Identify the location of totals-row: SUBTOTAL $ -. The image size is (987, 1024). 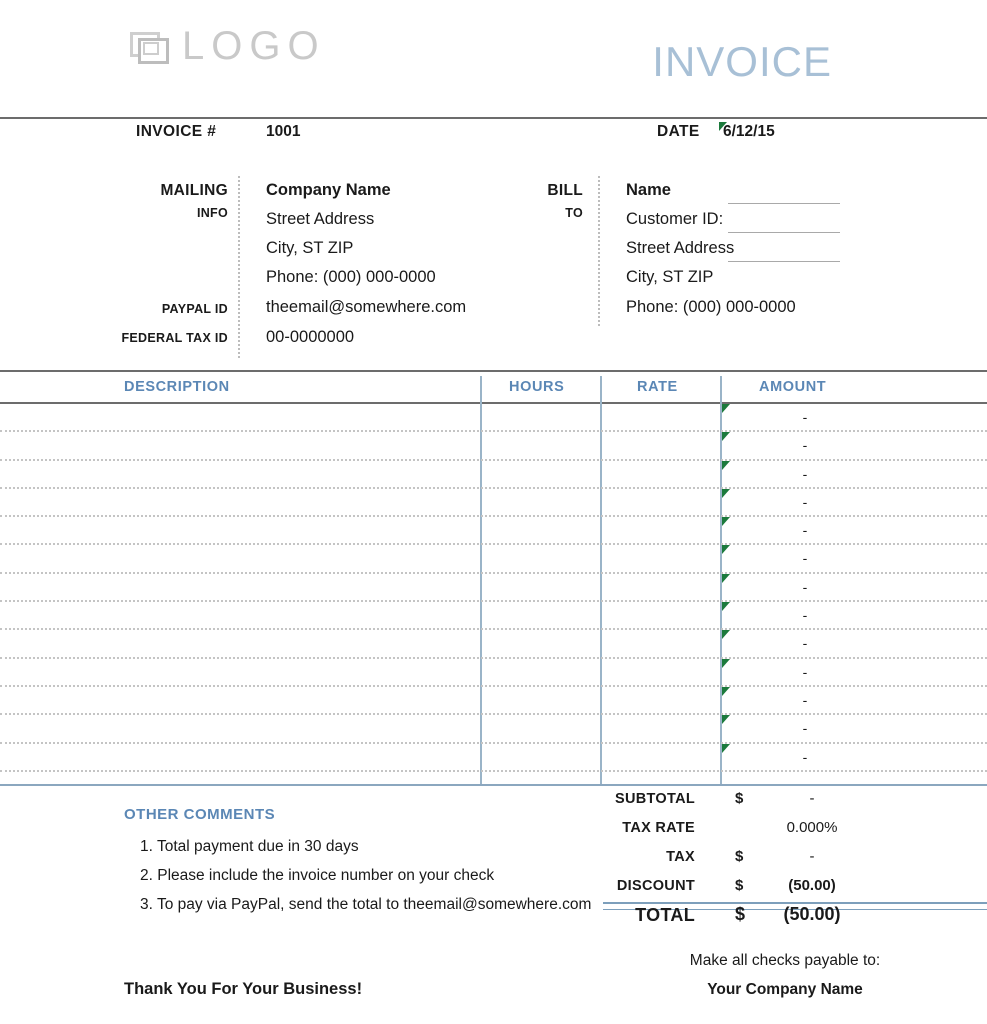
(493, 800).